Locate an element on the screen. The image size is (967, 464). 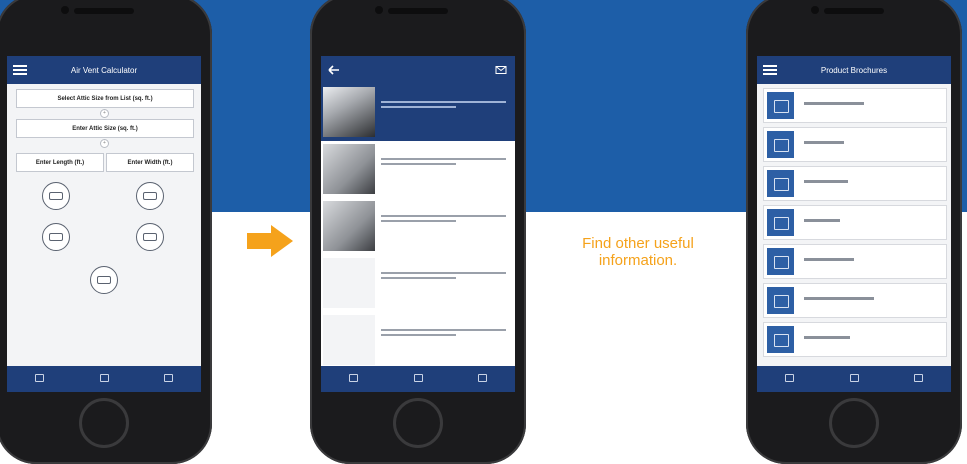
vent-option-ridge is located at coordinates (56, 197).